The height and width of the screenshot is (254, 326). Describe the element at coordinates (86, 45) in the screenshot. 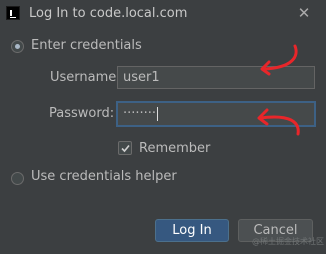

I see `enter-credentials-label: Enter credentials` at that location.